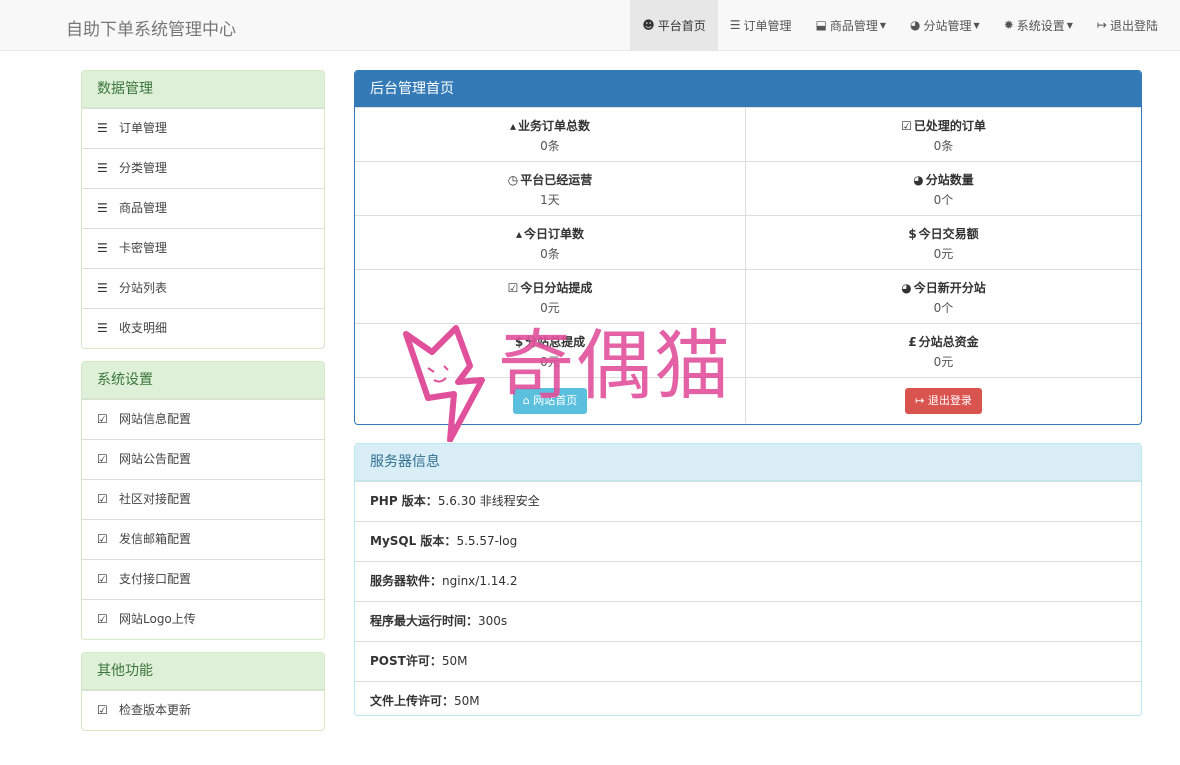 This screenshot has width=1180, height=765. What do you see at coordinates (526, 400) in the screenshot?
I see `home-icon: ⌂` at bounding box center [526, 400].